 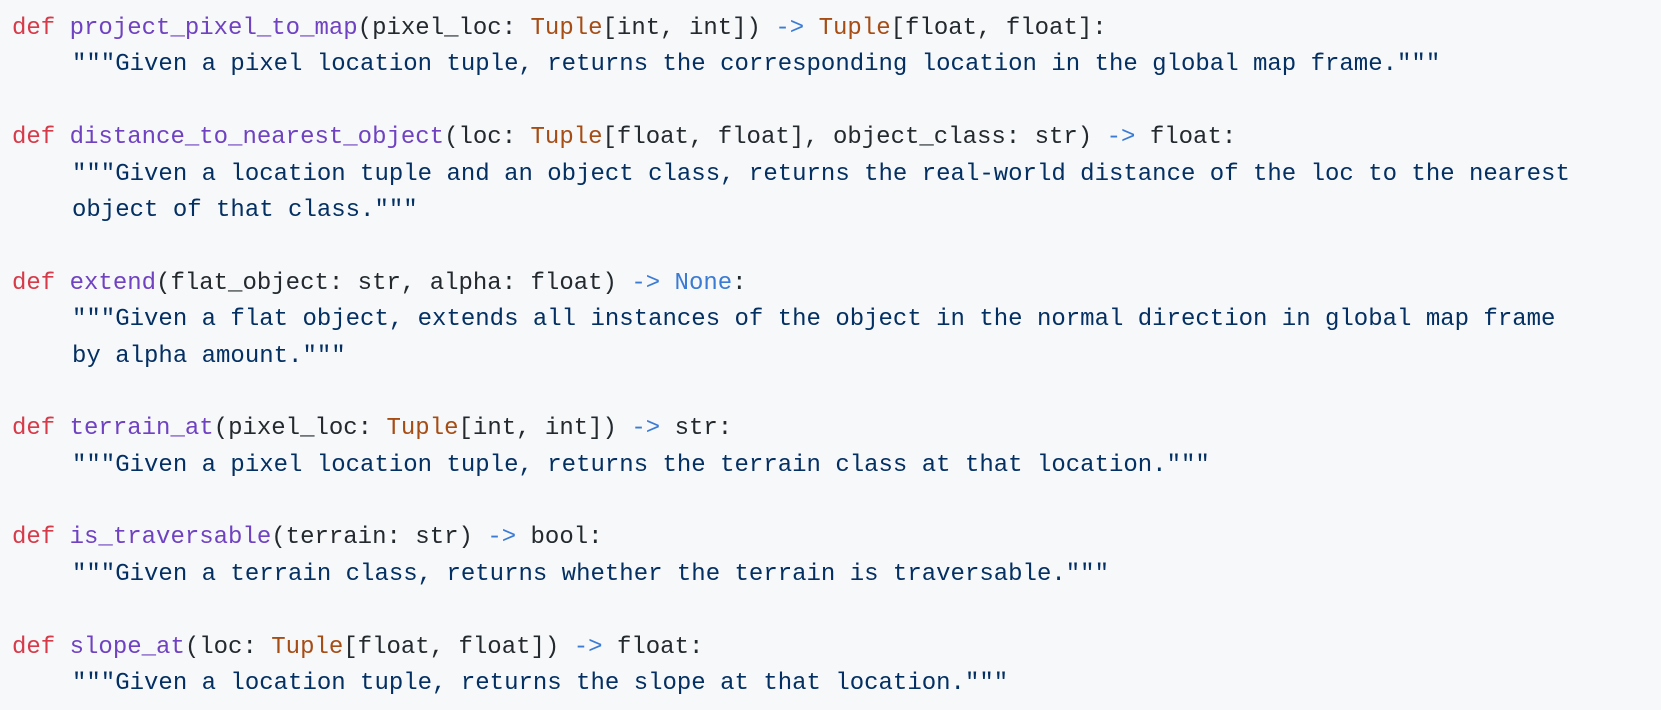 What do you see at coordinates (998, 28) in the screenshot?
I see `return-type-args: [float, float]:` at bounding box center [998, 28].